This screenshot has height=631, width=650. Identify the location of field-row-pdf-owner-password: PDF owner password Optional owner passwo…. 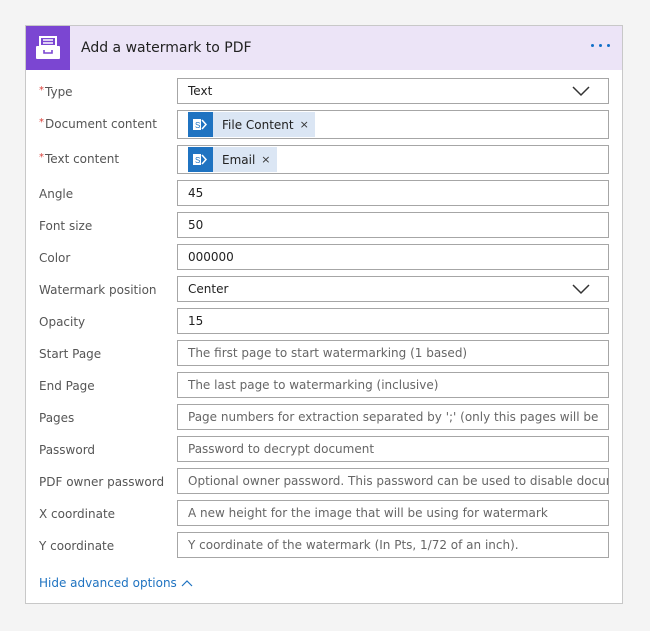
(330, 484).